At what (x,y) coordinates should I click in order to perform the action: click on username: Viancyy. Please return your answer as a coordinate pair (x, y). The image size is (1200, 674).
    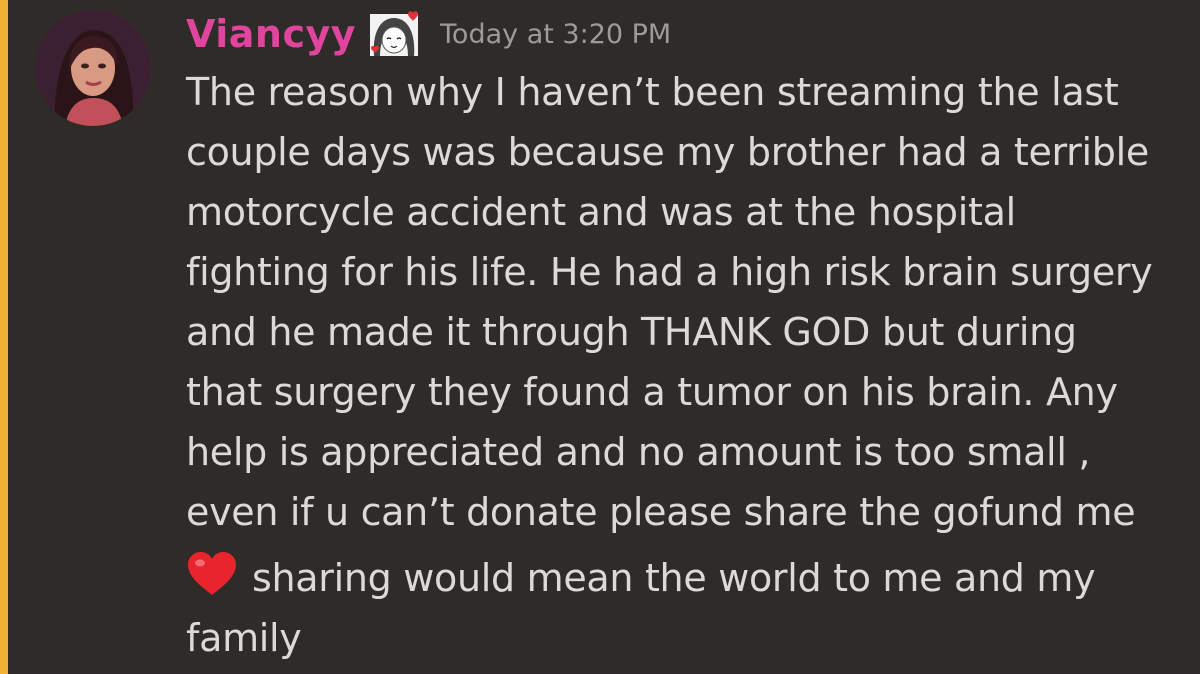
    Looking at the image, I should click on (271, 34).